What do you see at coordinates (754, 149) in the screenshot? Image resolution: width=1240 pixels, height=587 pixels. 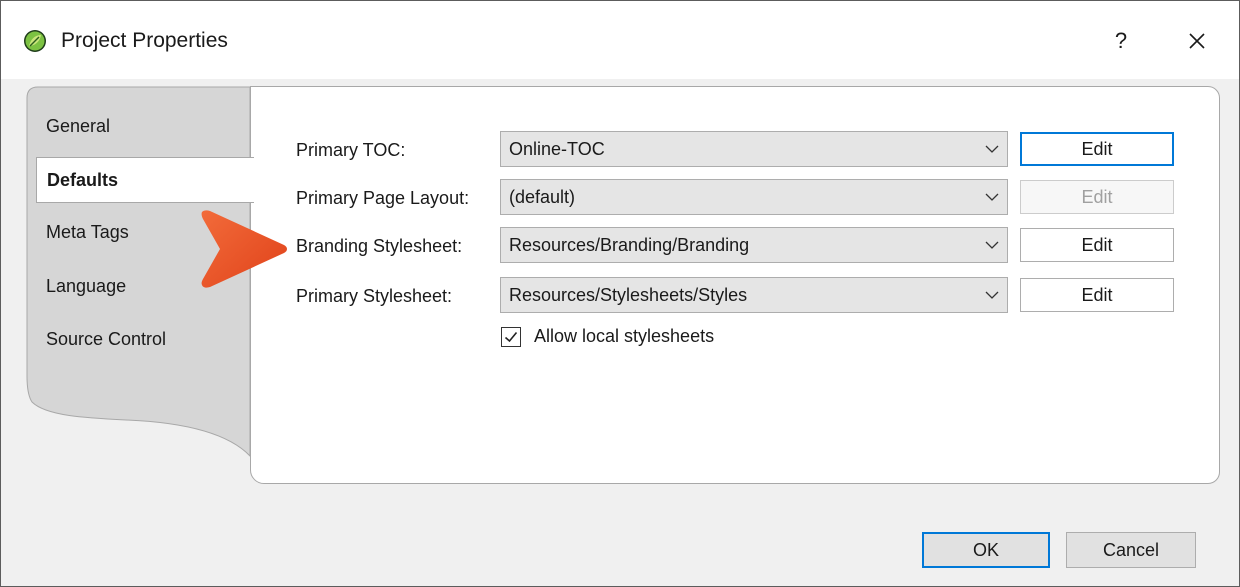 I see `primary-toc-select: Online-TOC` at bounding box center [754, 149].